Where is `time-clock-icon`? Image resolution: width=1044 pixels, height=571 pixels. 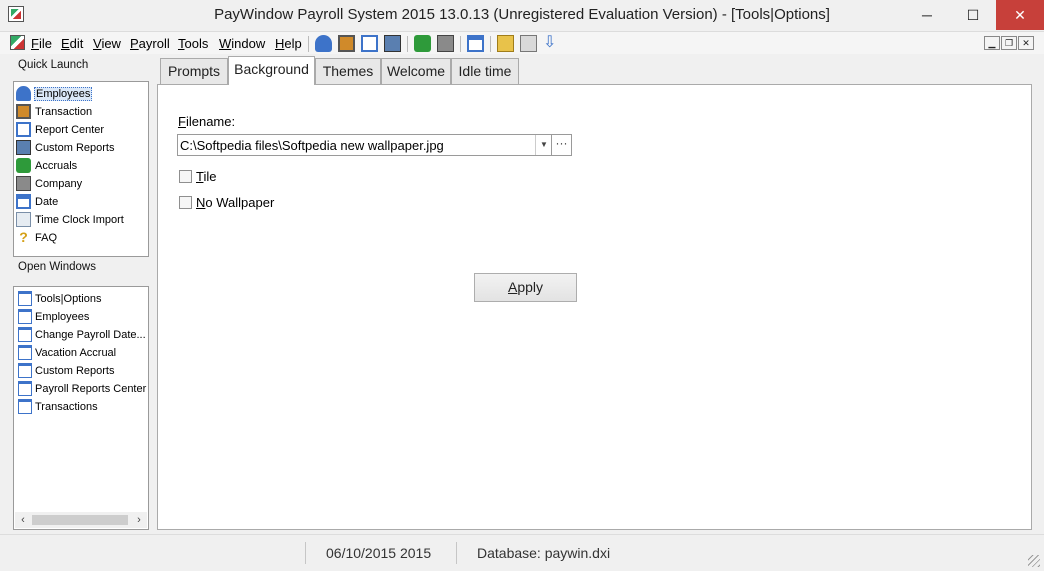
time-clock-icon is located at coordinates (23, 219).